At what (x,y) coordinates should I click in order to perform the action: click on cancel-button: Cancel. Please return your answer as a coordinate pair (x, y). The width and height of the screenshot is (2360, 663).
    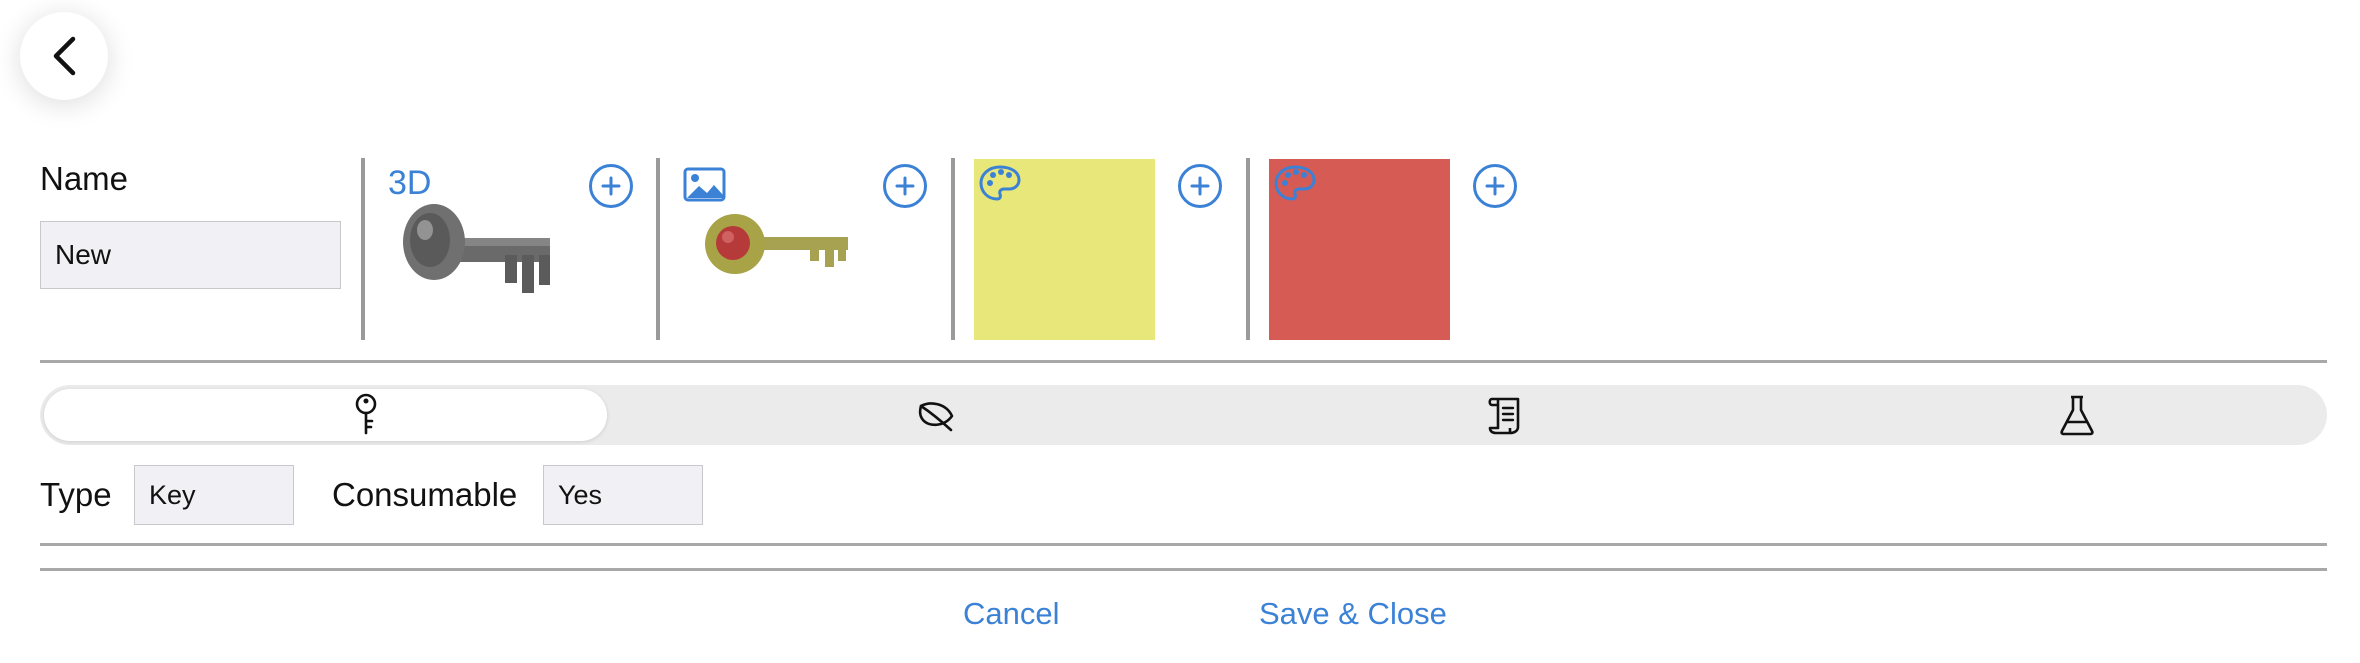
    Looking at the image, I should click on (1011, 614).